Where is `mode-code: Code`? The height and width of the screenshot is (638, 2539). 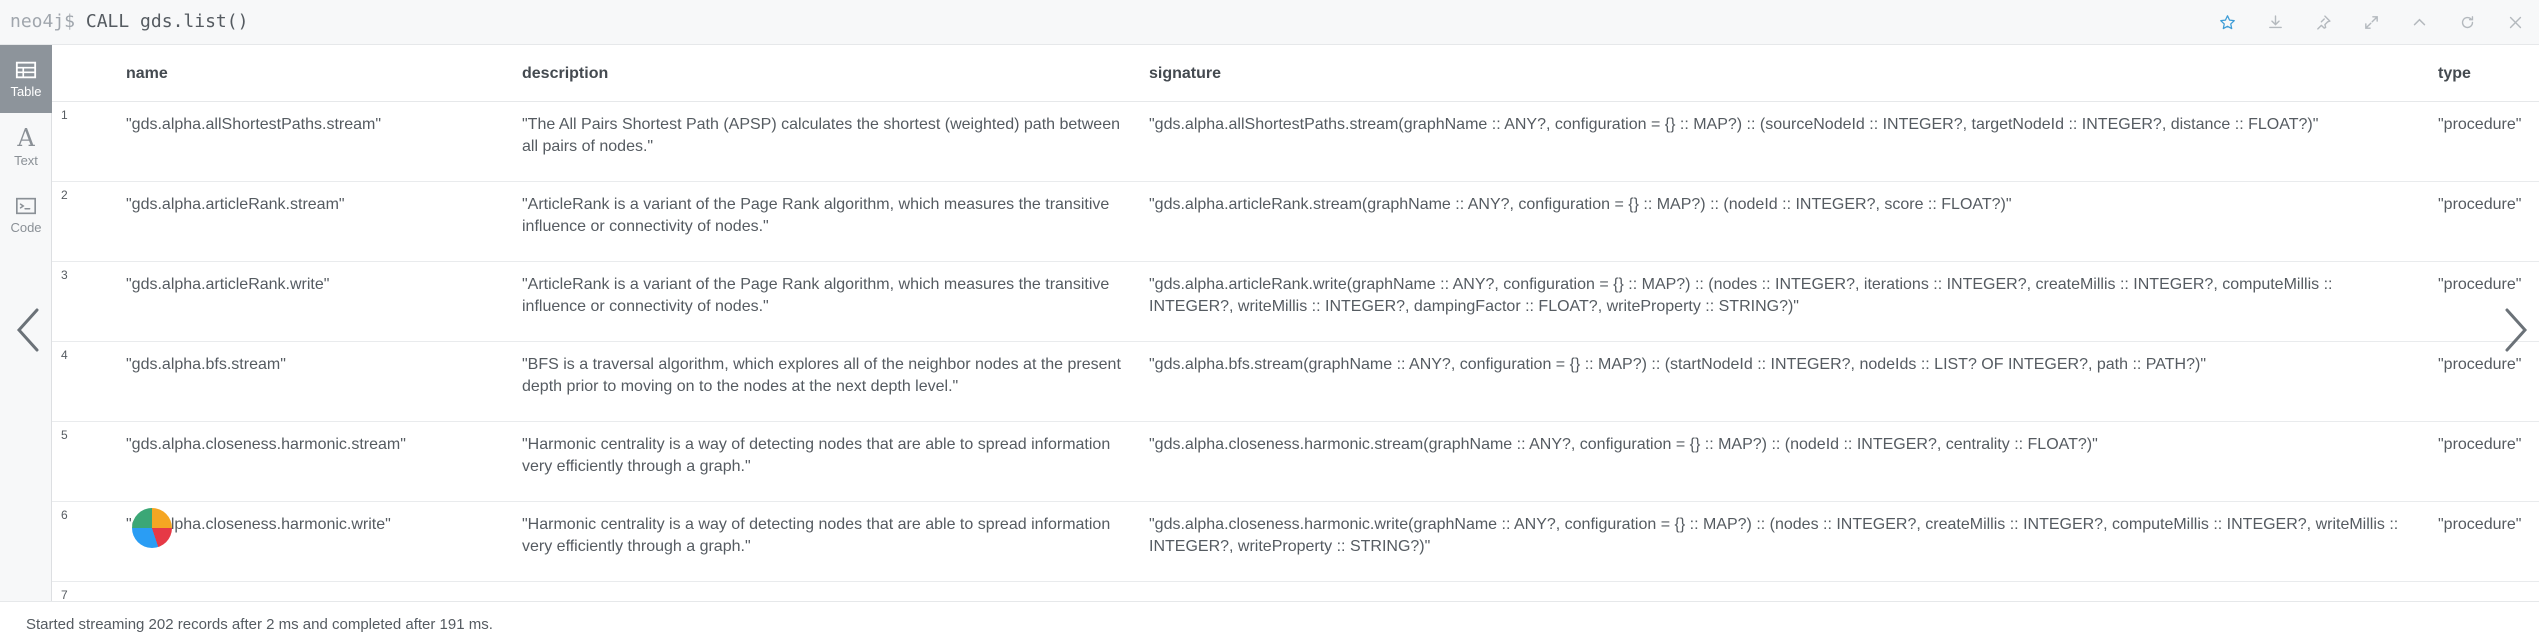 mode-code: Code is located at coordinates (26, 215).